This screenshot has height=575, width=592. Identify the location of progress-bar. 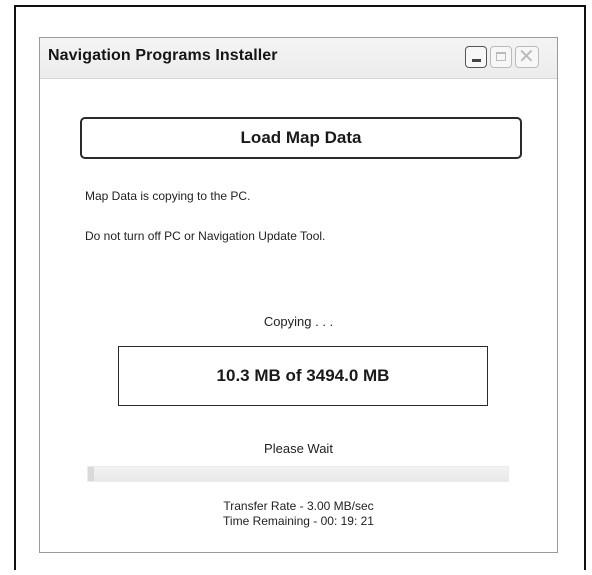
(298, 474).